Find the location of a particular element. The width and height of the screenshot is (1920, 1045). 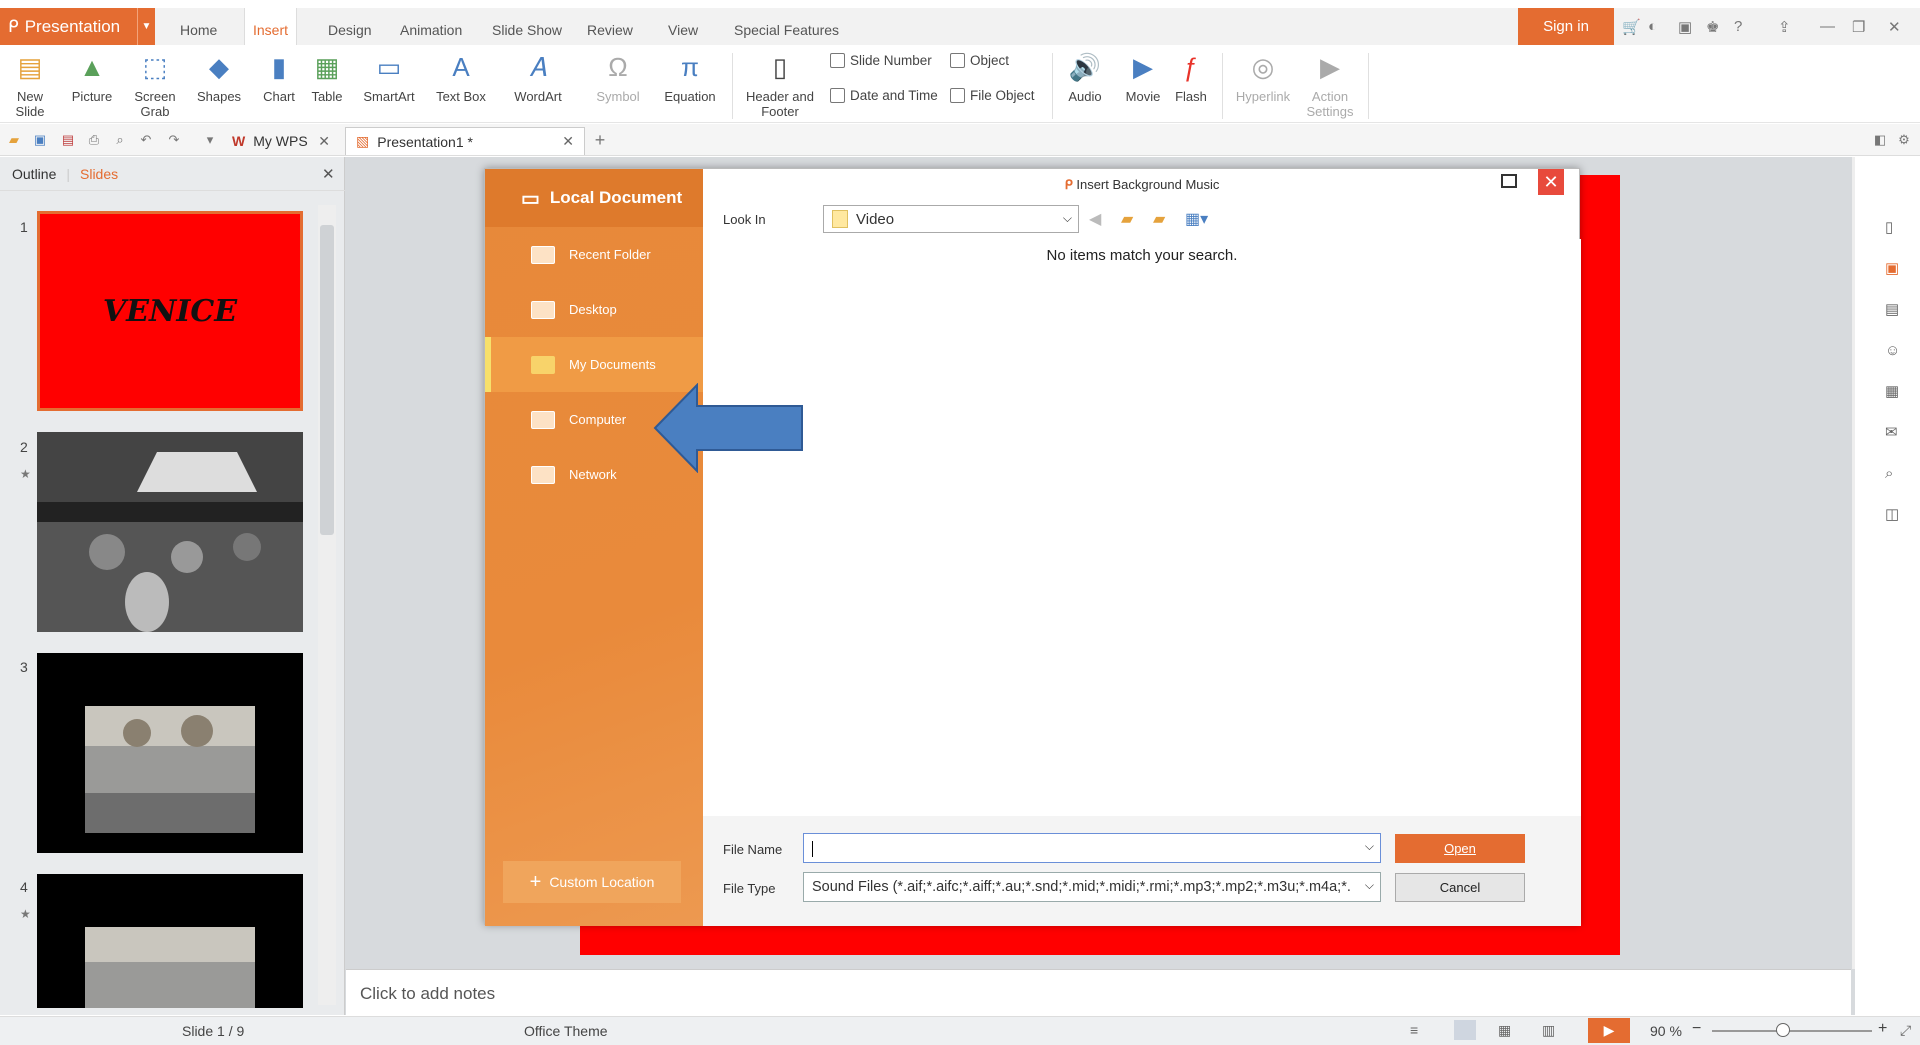

header-footer-button: ▯ Header and Footer is located at coordinates (780, 85).